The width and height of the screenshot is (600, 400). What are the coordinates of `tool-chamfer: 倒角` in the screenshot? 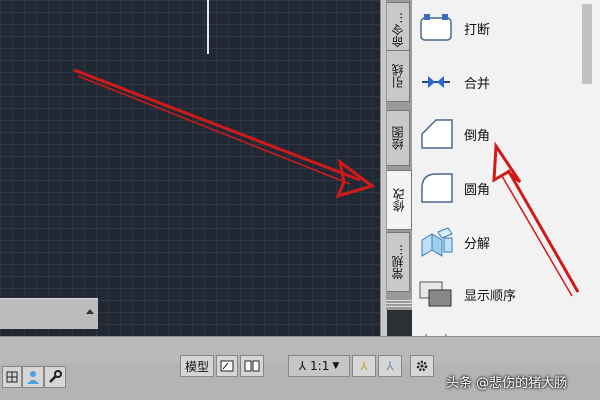 It's located at (493, 134).